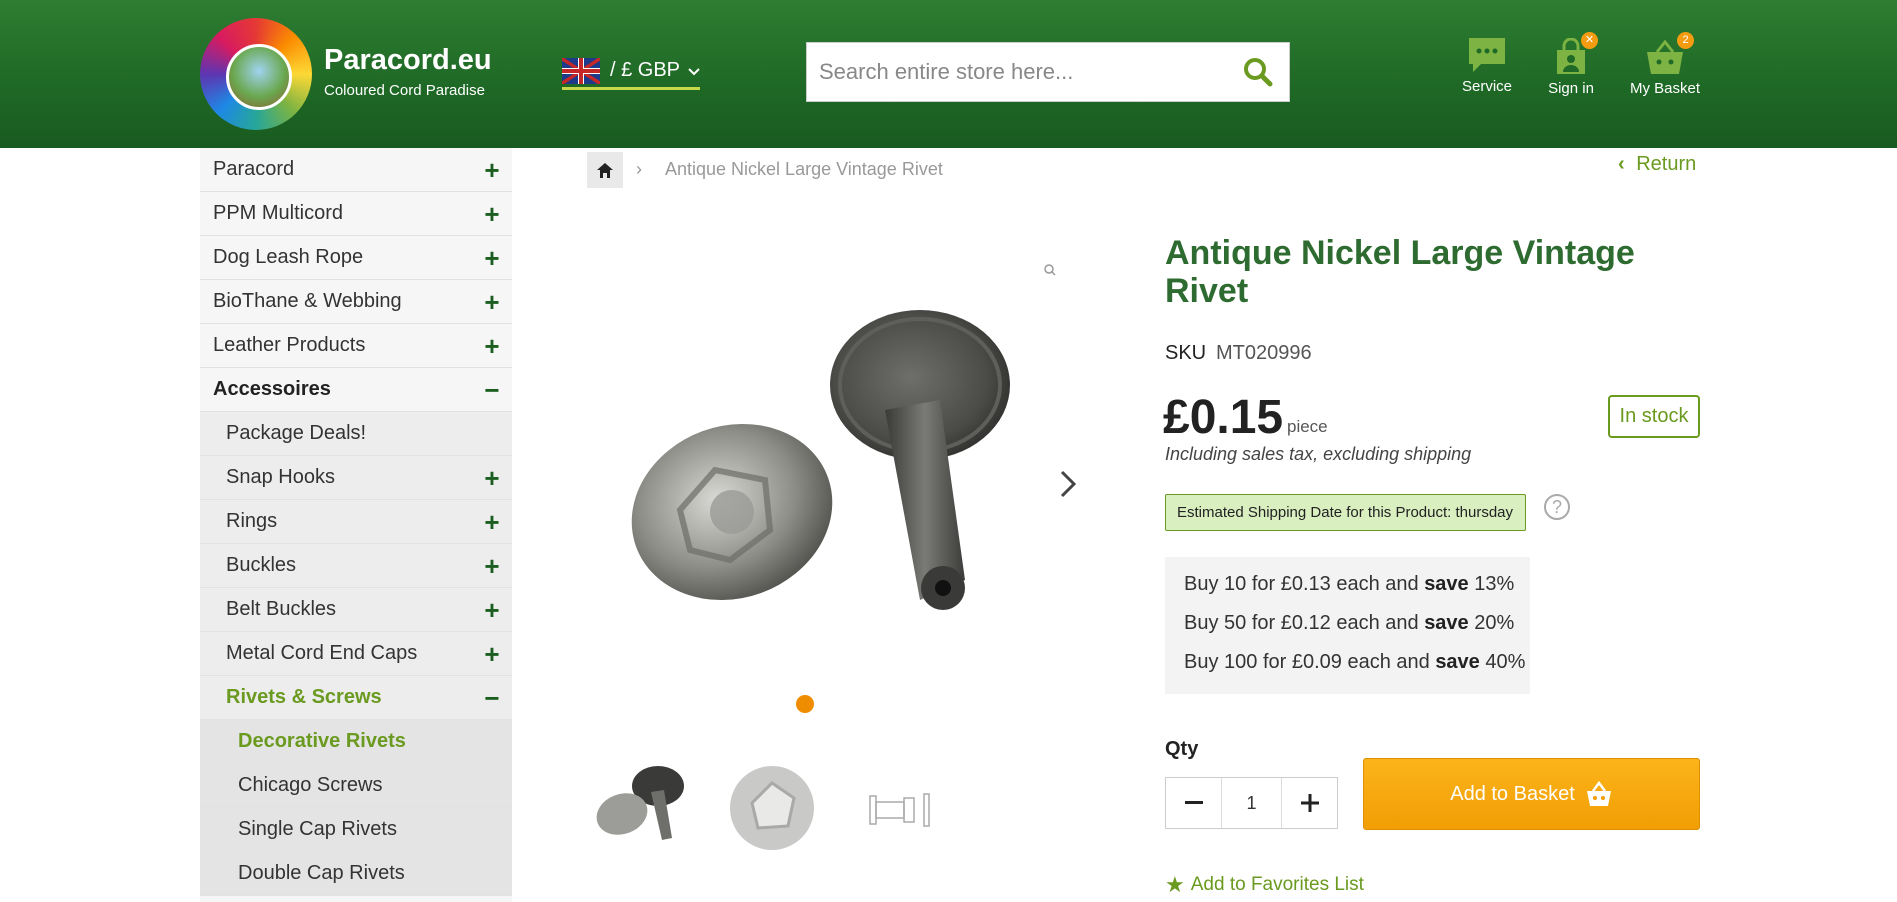 The height and width of the screenshot is (902, 1897). I want to click on sidebar-item-package-deals: Package Deals!, so click(356, 434).